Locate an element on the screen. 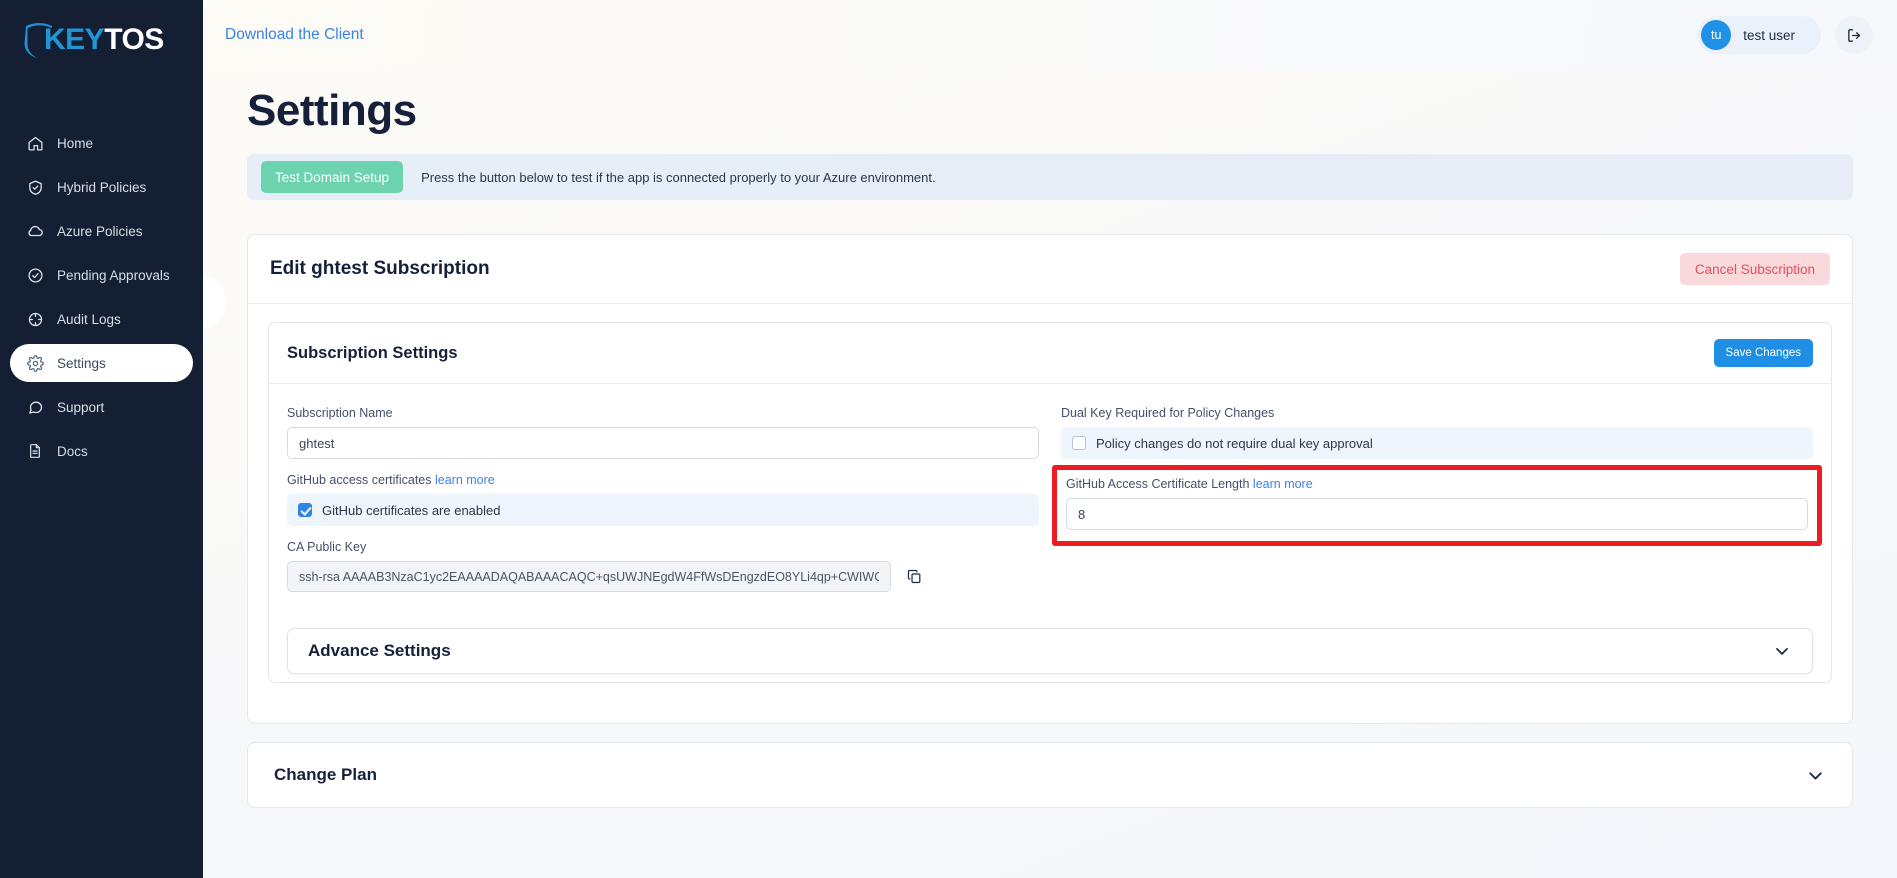  ca-public-key-input is located at coordinates (589, 576).